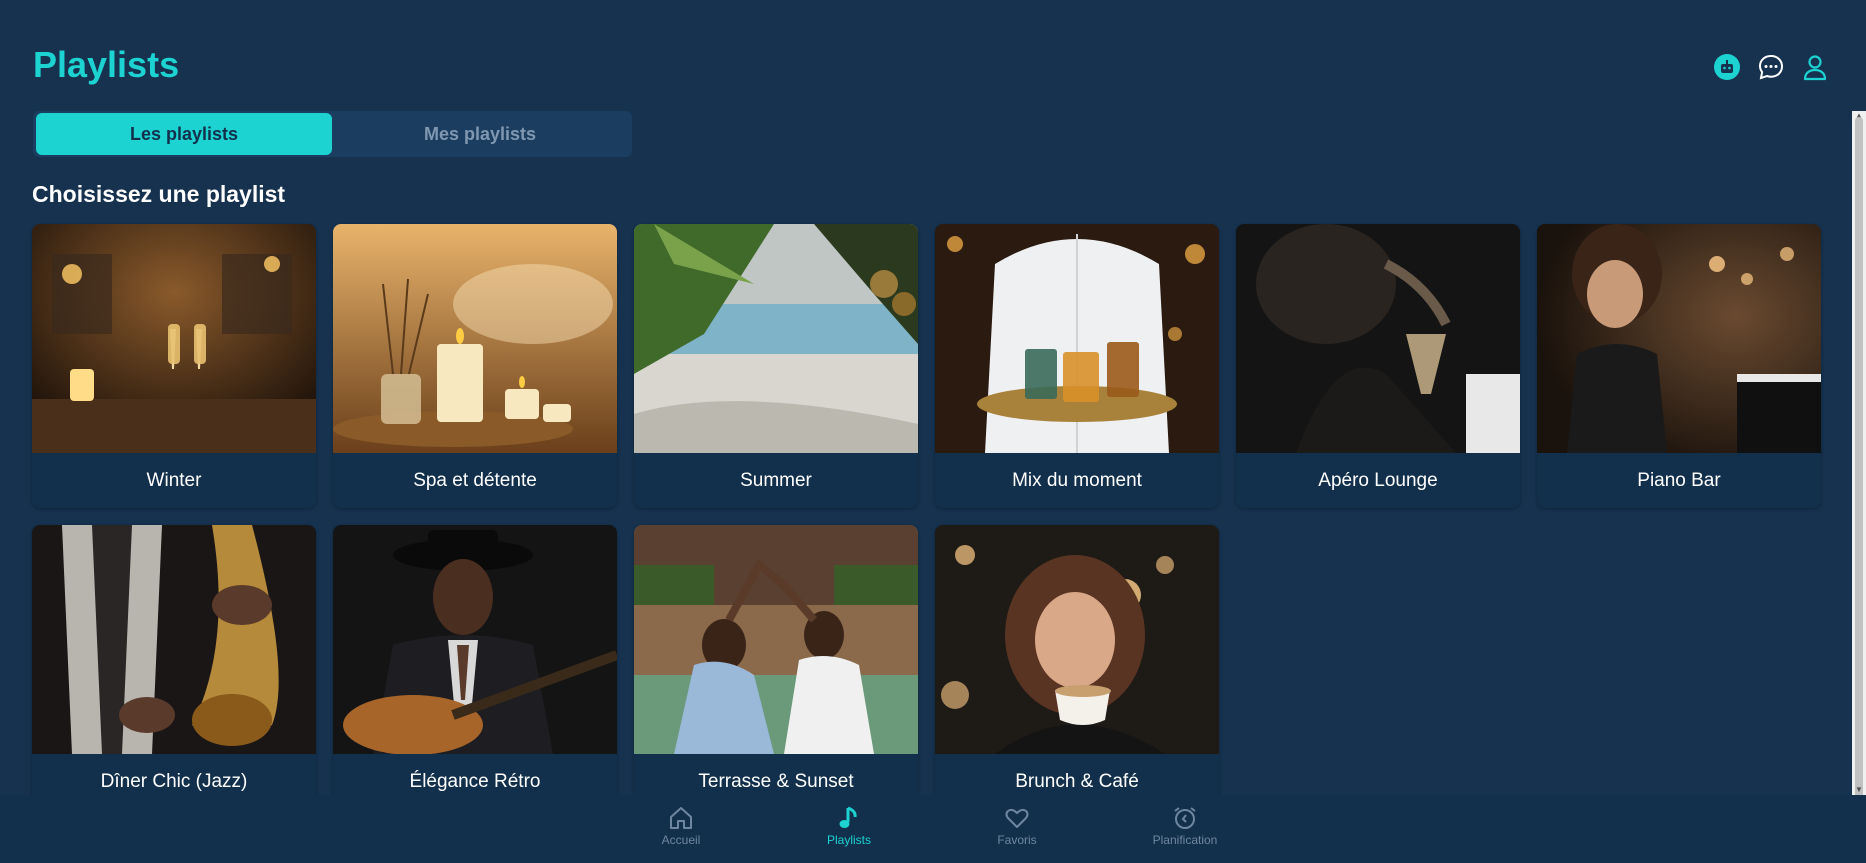  Describe the element at coordinates (1185, 840) in the screenshot. I see `nav-label: Planification` at that location.